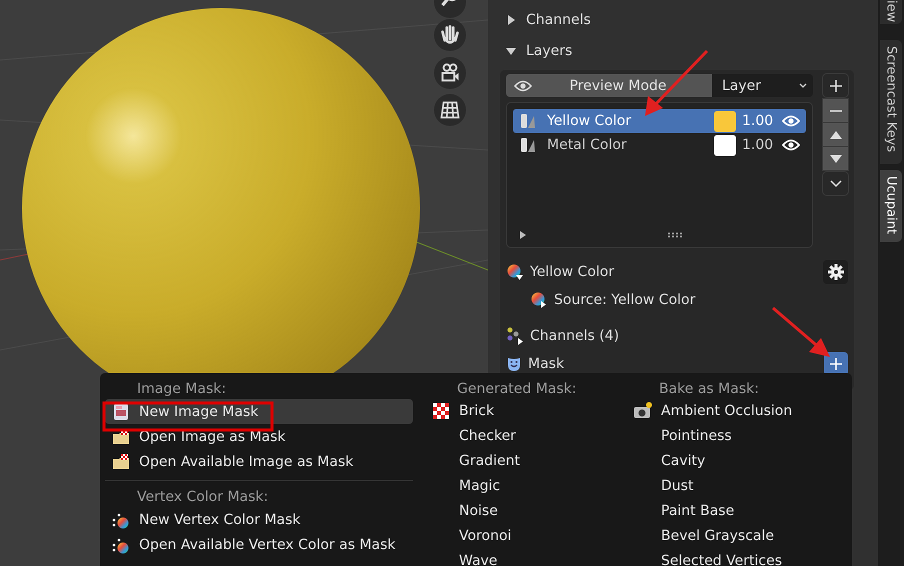 The height and width of the screenshot is (566, 904). Describe the element at coordinates (742, 411) in the screenshot. I see `menu-item: Ambient Occlusion` at that location.